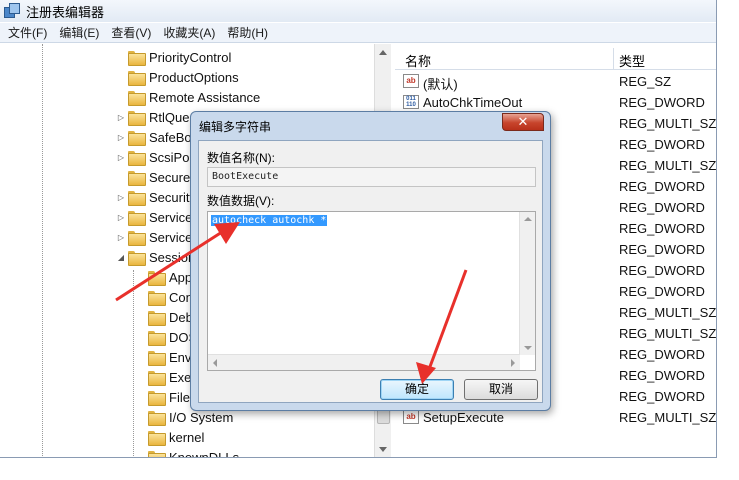 This screenshot has width=739, height=480. Describe the element at coordinates (555, 102) in the screenshot. I see `list-item: 011 110 AutoChkTimeOut REG_DWORD` at that location.